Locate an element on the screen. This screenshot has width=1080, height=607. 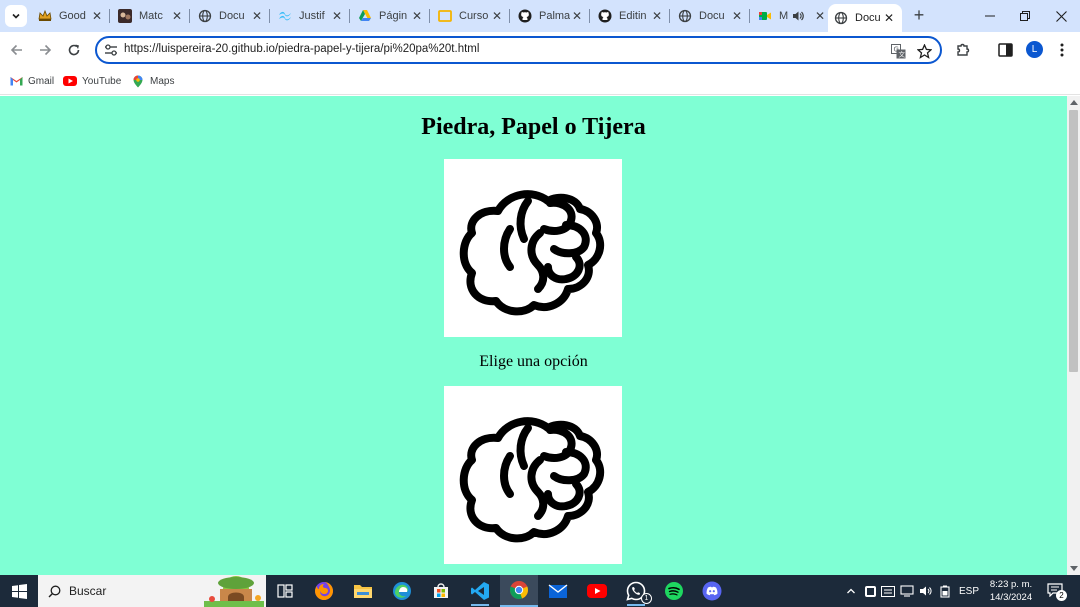
taskbar-microsoft-store is located at coordinates (441, 591).